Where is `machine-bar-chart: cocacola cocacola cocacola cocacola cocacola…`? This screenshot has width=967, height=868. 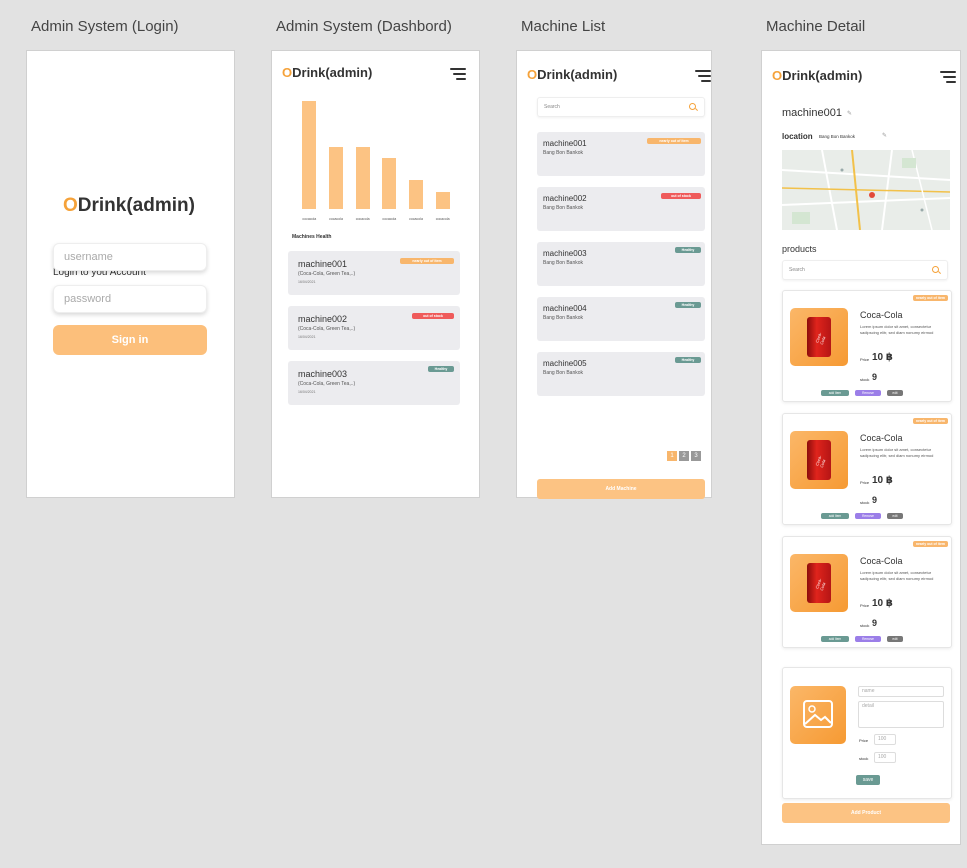
machine-bar-chart: cocacola cocacola cocacola cocacola cocacola… is located at coordinates (376, 161).